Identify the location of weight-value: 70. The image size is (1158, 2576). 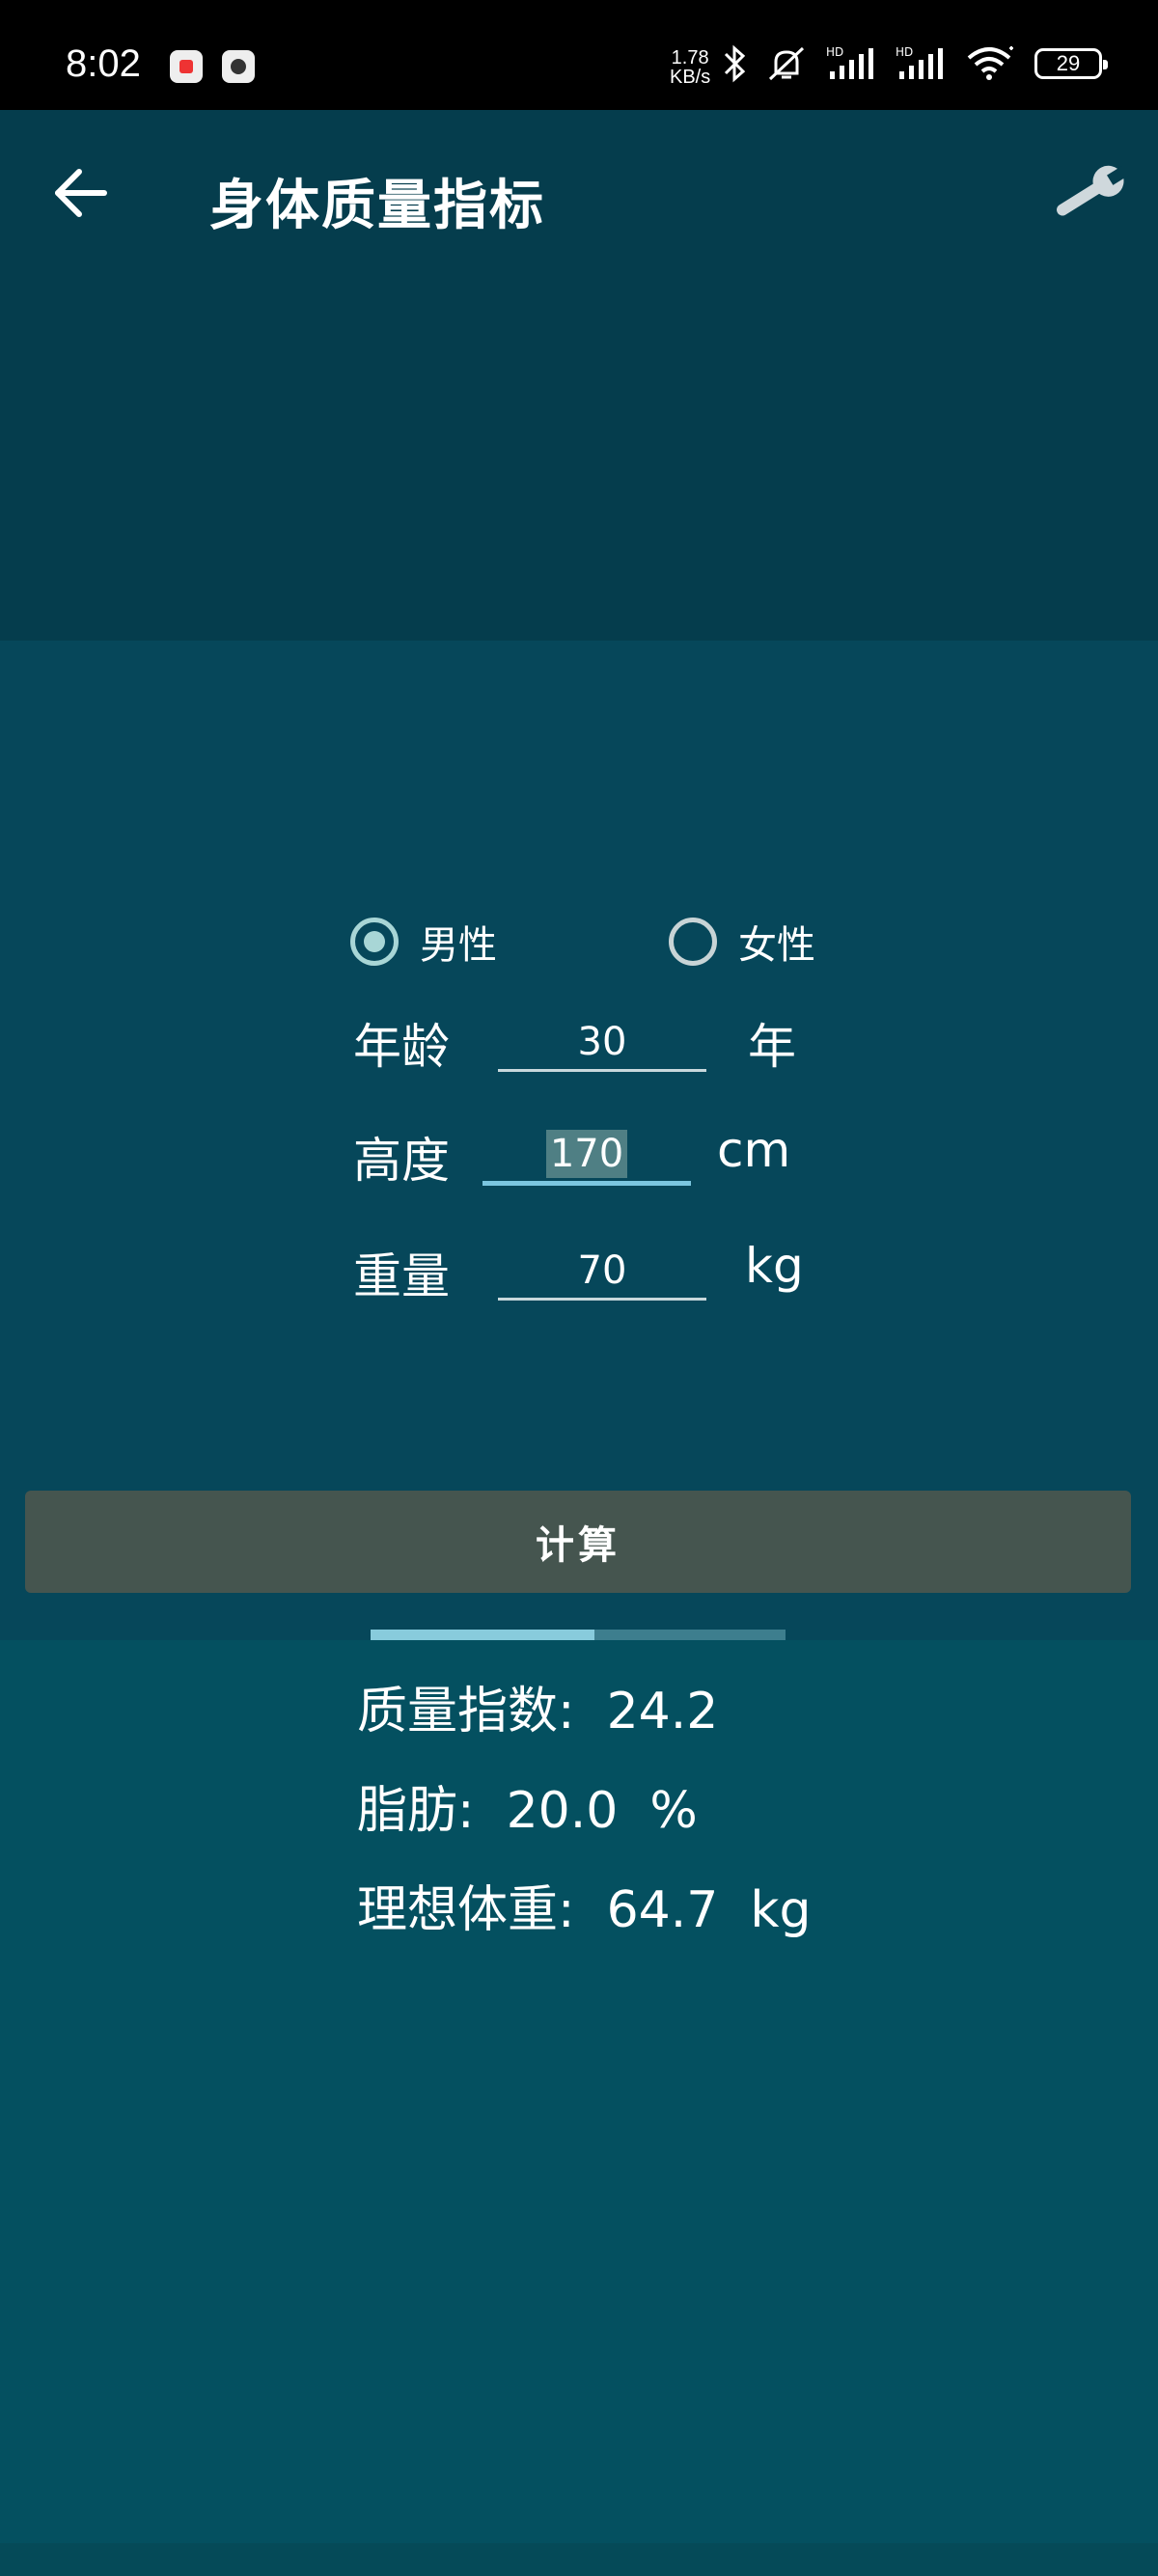
(602, 1271).